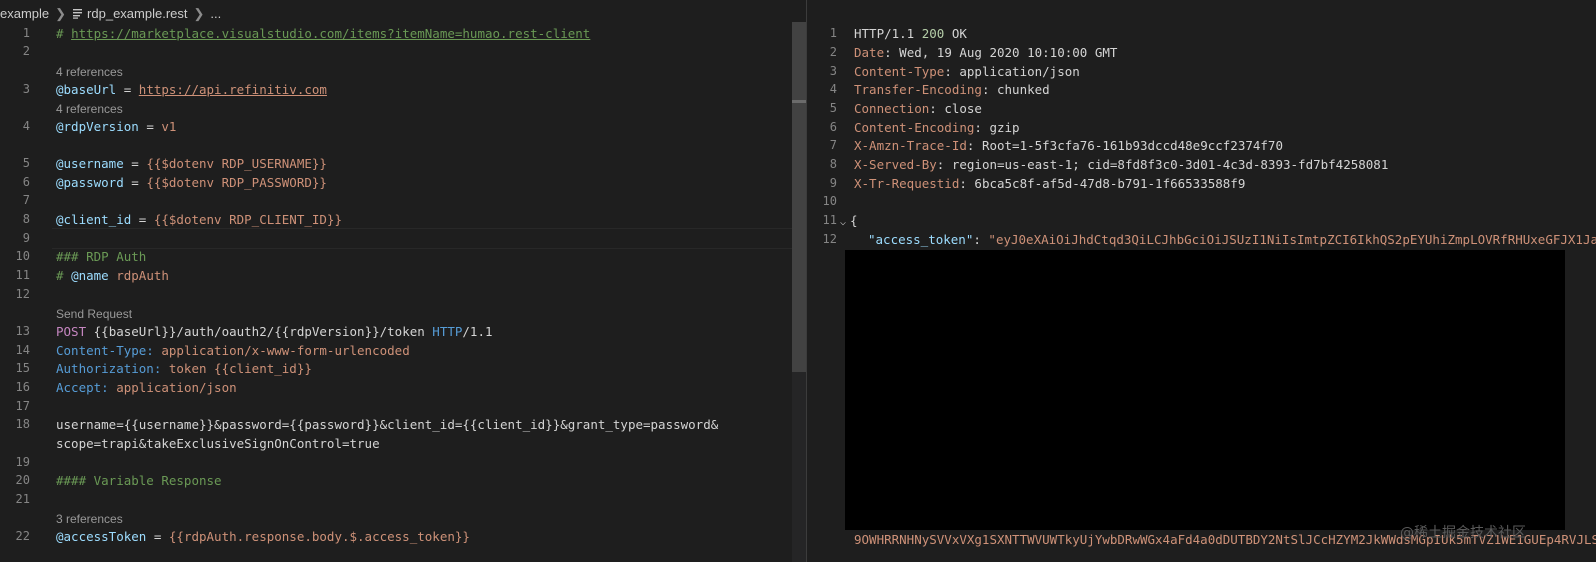  I want to click on code-line-variable: @baseUrl = https://api.refinitiv.com, so click(191, 89).